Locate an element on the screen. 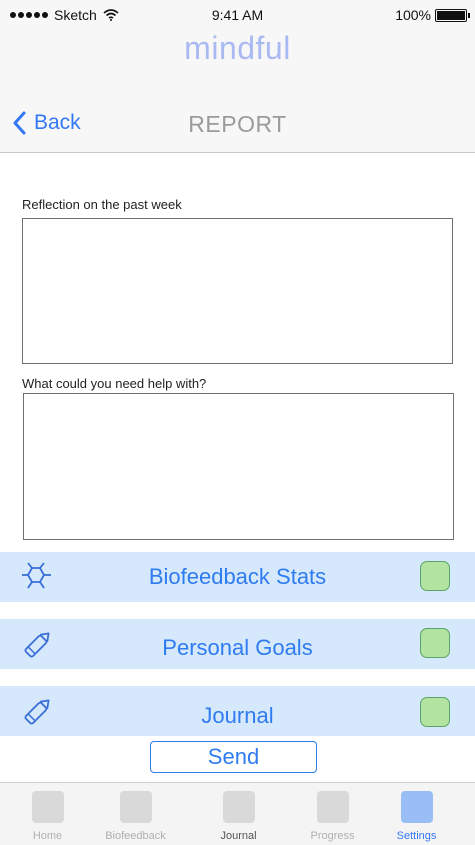  personal-goals-label: Personal Goals is located at coordinates (237, 647).